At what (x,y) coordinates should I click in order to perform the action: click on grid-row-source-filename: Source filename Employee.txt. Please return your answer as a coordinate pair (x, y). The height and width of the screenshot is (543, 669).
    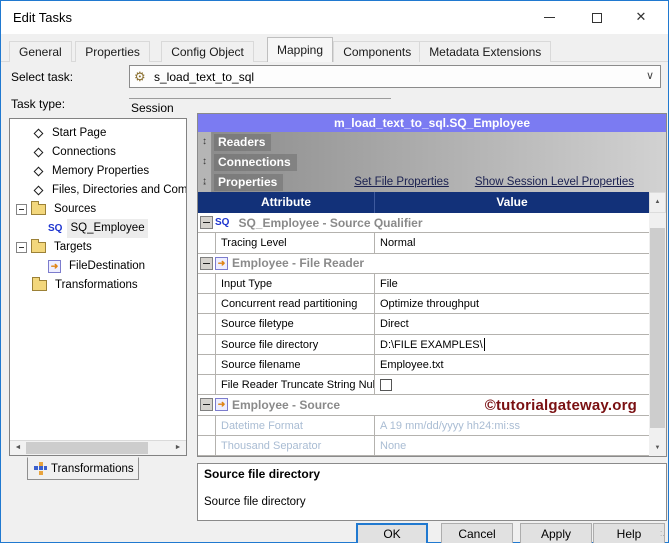
    Looking at the image, I should click on (423, 364).